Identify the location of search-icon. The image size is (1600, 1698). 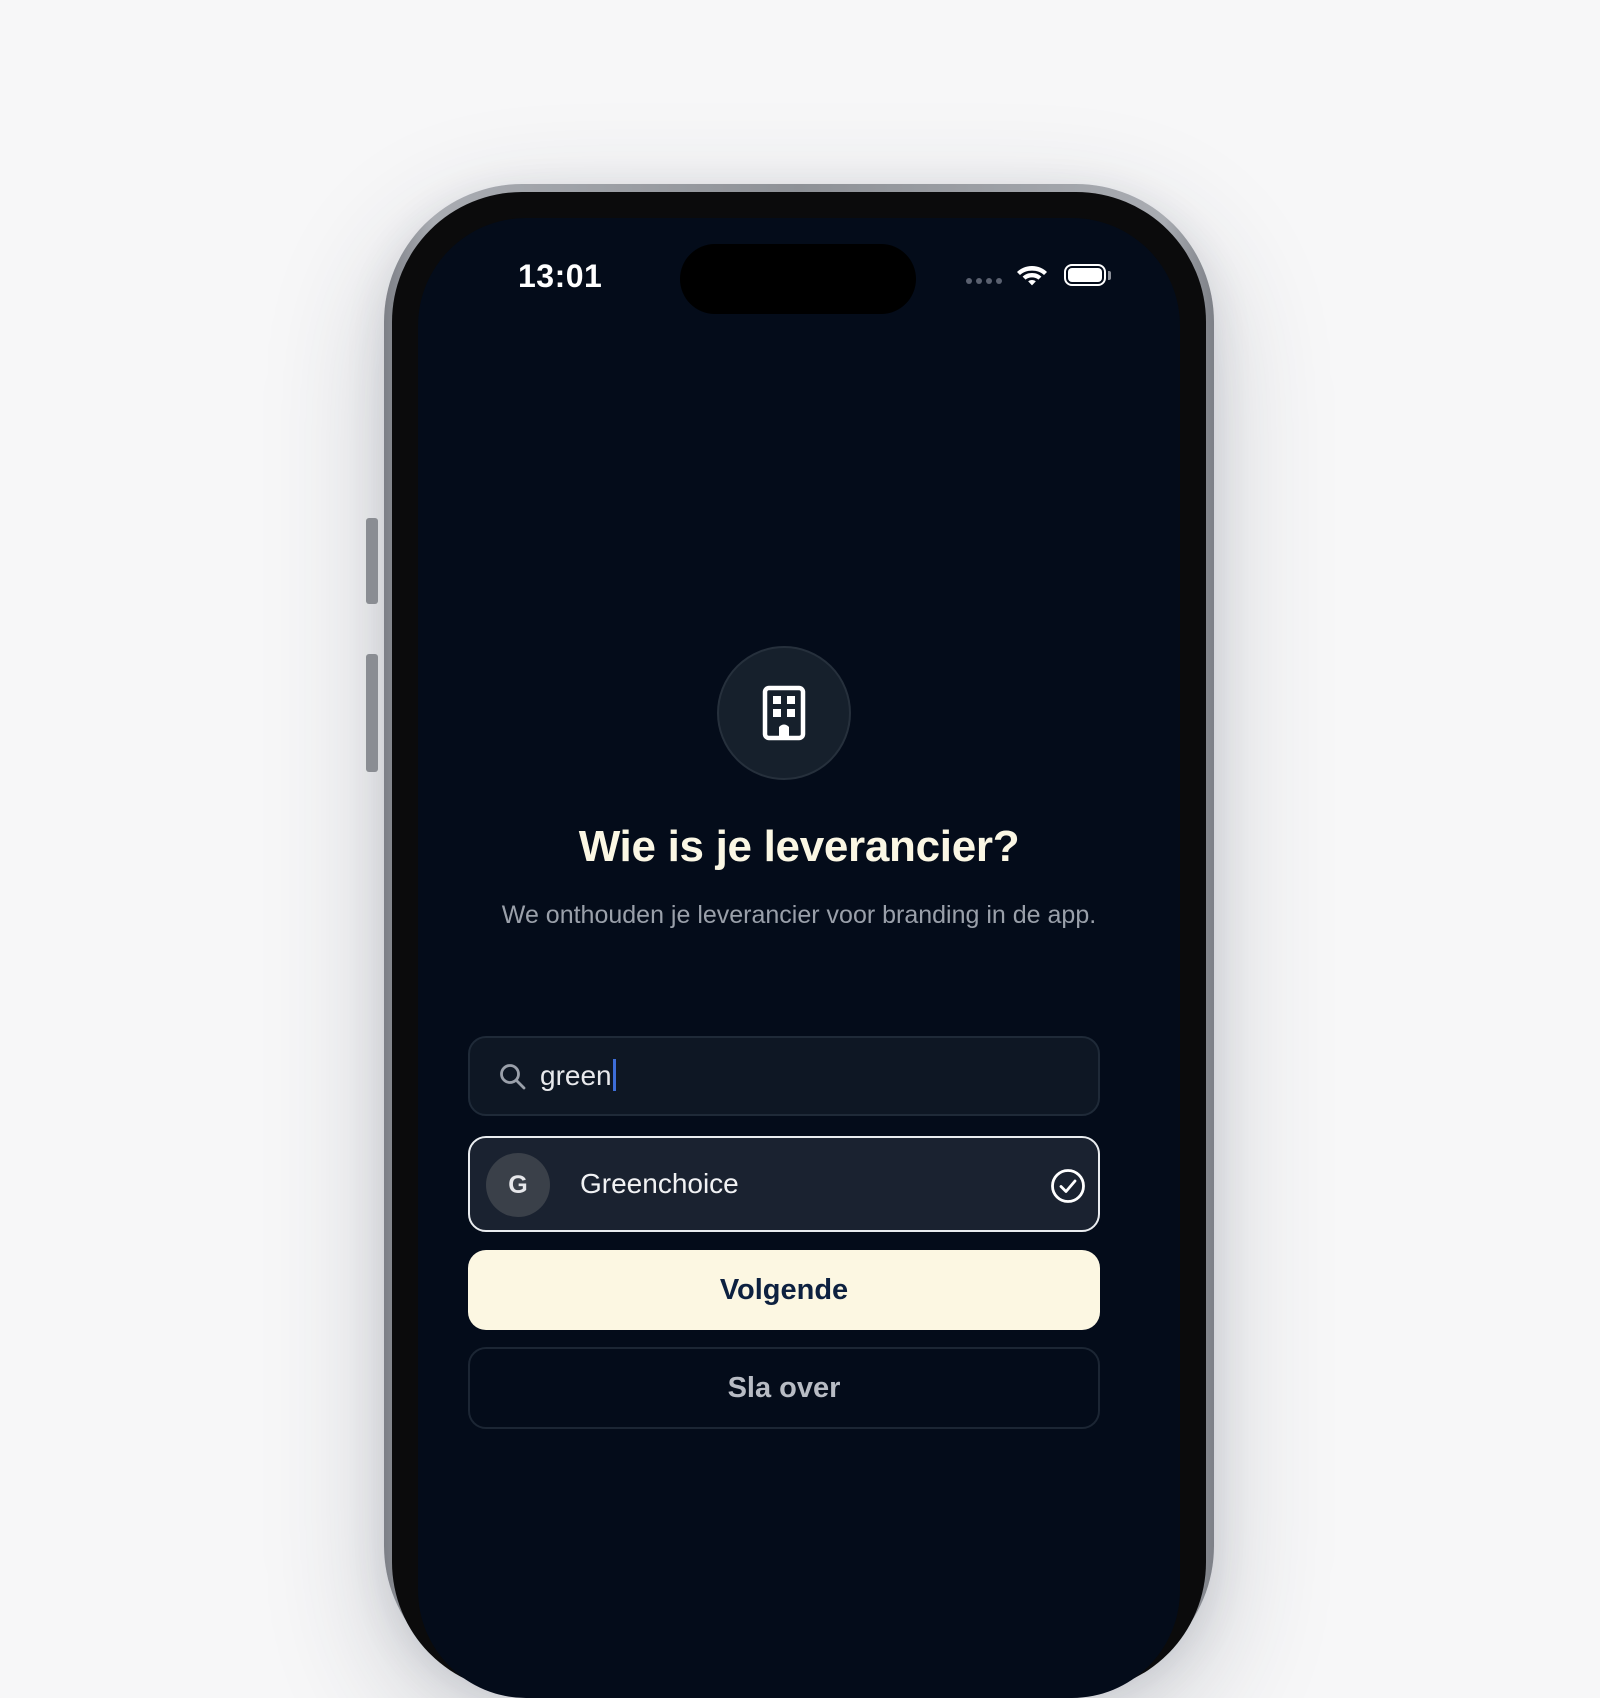
(513, 1077).